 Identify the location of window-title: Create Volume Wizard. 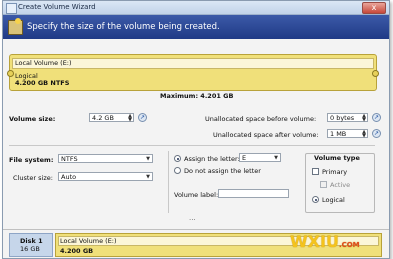
(57, 7).